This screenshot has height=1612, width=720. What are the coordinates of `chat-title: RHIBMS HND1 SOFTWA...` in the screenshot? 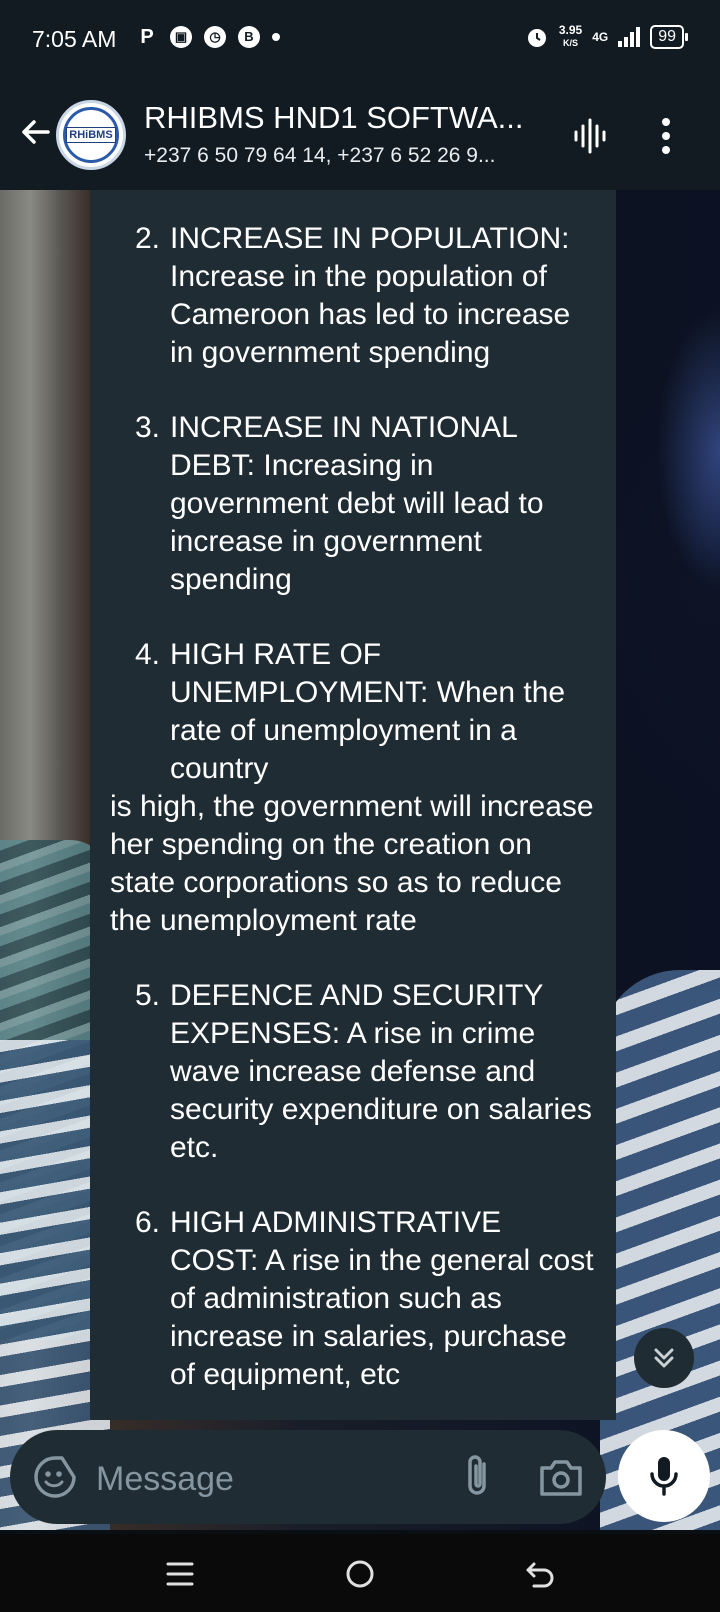 It's located at (333, 118).